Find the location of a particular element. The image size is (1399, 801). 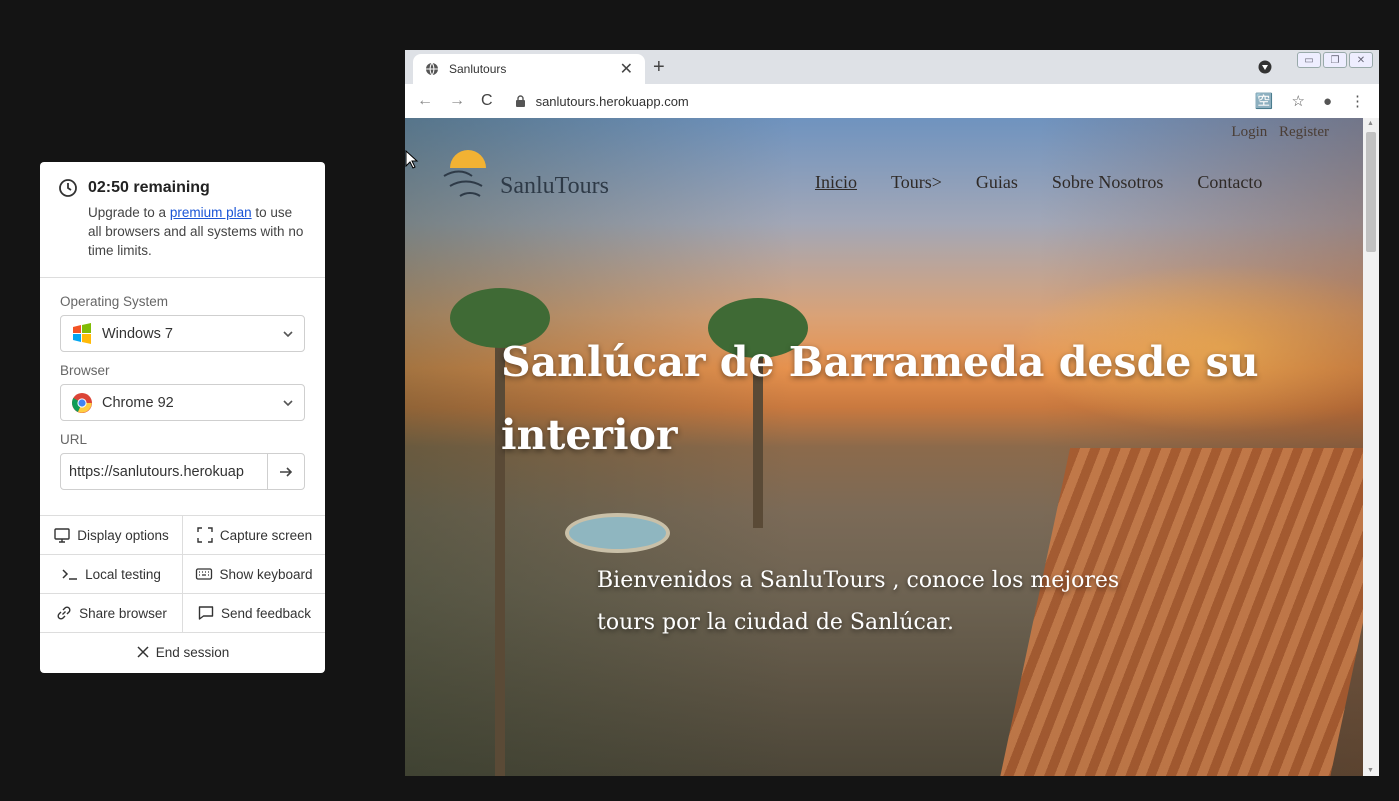

register-link: Register is located at coordinates (1304, 132).